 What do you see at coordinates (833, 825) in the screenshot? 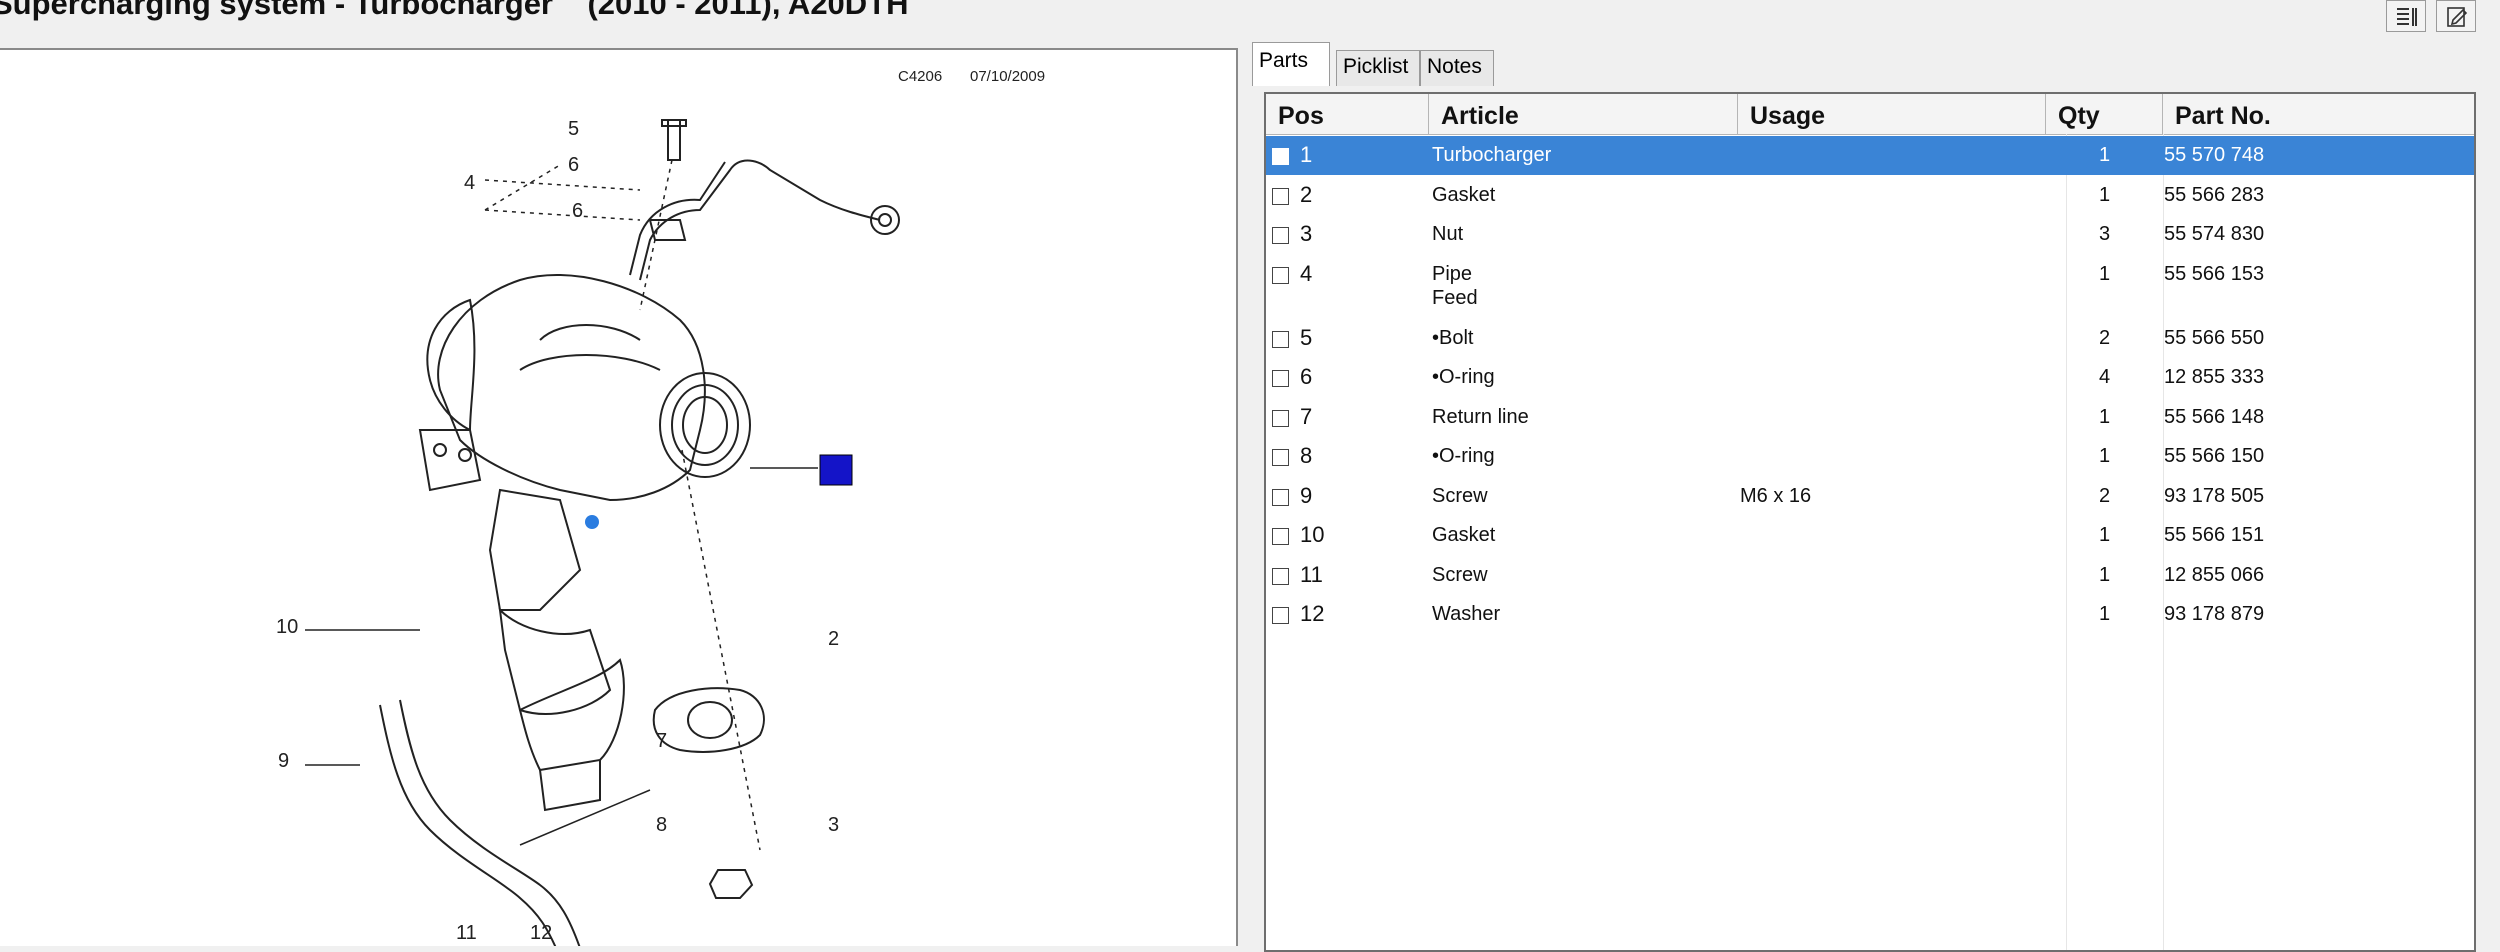
I see `callout-3: 3` at bounding box center [833, 825].